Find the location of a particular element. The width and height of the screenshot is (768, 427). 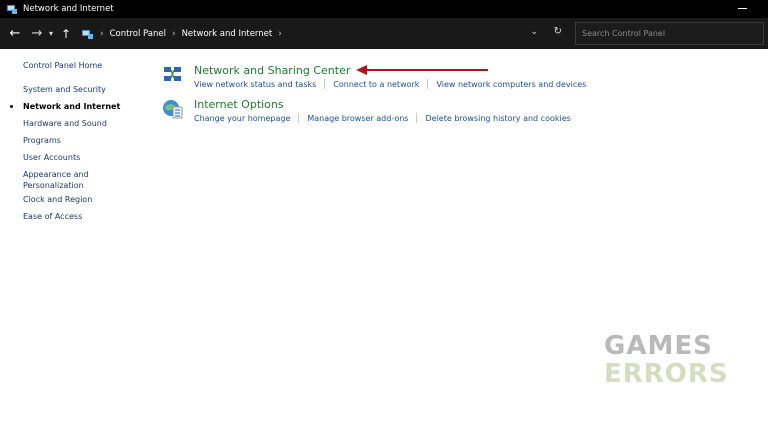

up-arrow-icon: ↑ is located at coordinates (66, 34).